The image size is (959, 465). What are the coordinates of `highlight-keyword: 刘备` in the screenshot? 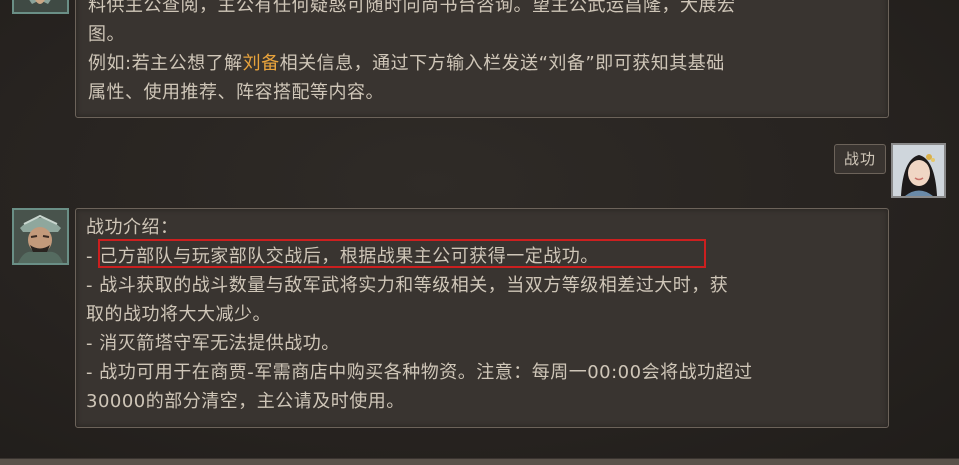 It's located at (261, 63).